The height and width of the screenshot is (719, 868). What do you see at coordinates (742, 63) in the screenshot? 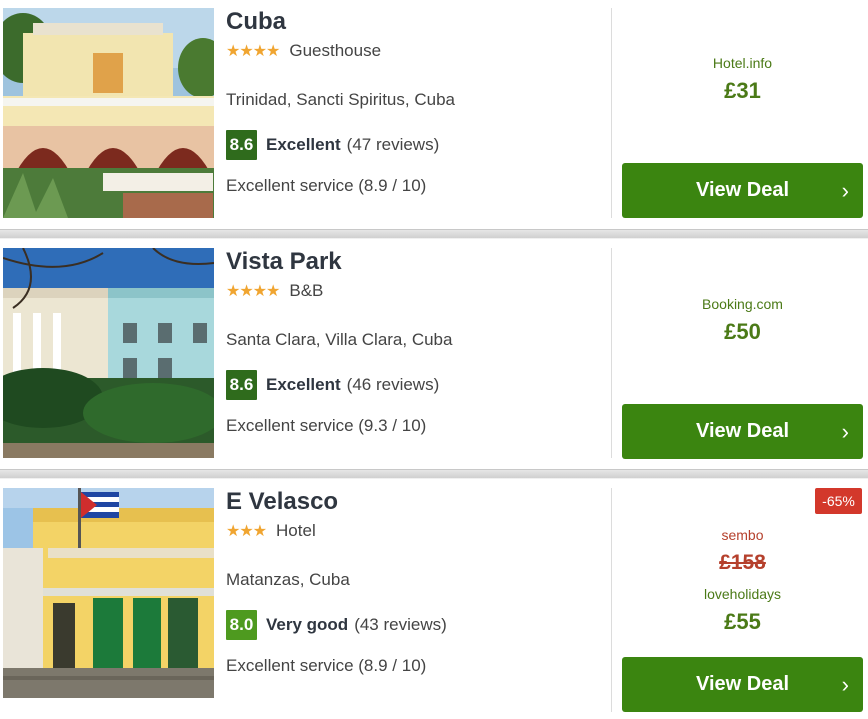
I see `provider-name: Hotel.info` at bounding box center [742, 63].